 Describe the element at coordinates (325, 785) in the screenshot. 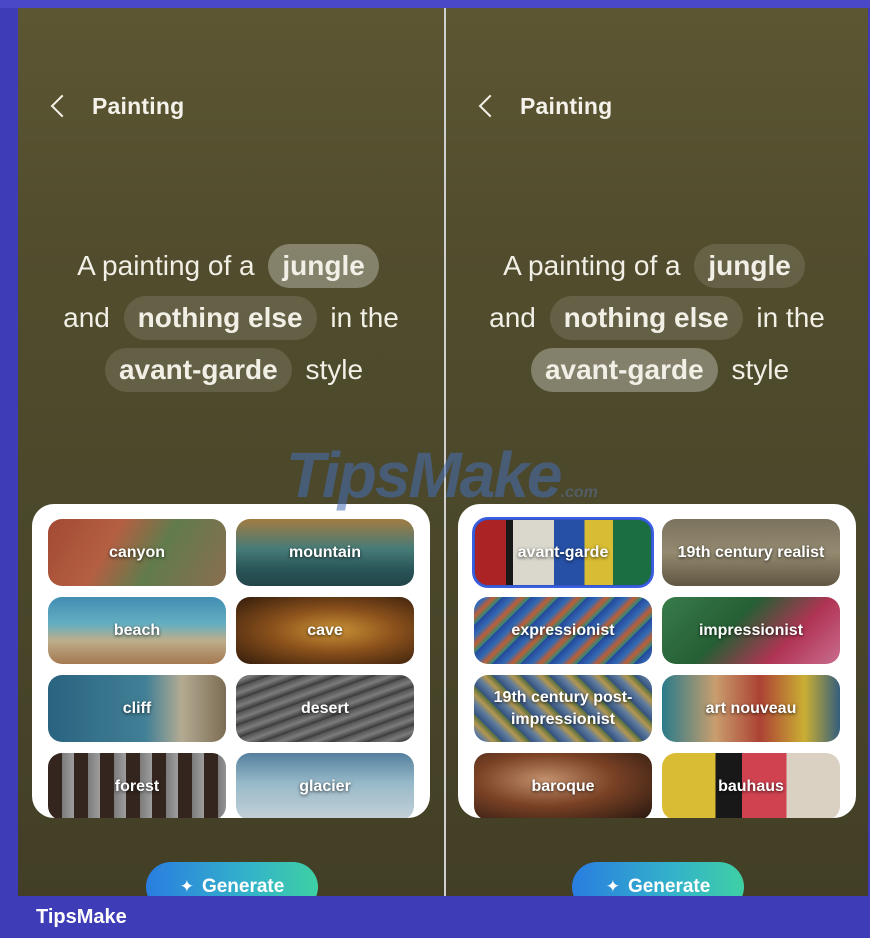

I see `option-tile-glacier: glacier` at that location.